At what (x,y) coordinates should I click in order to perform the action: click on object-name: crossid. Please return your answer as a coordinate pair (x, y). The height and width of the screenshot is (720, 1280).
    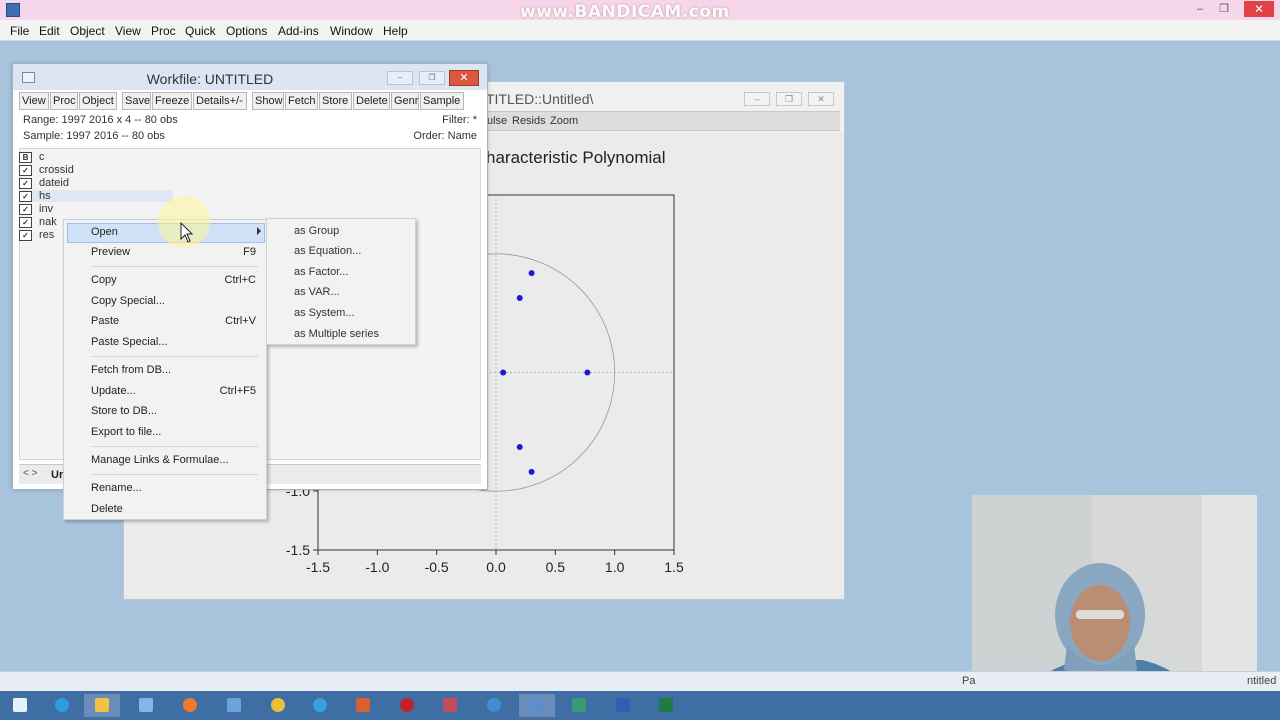
    Looking at the image, I should click on (56, 170).